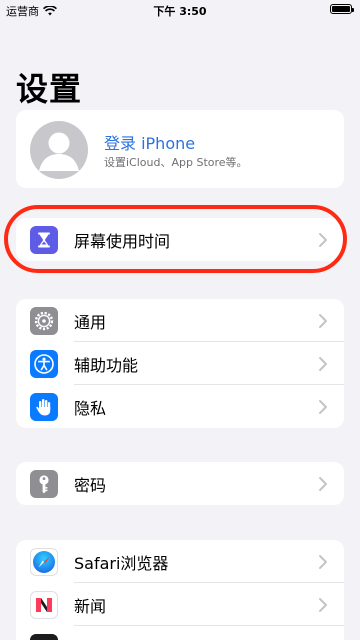 This screenshot has width=360, height=640. Describe the element at coordinates (59, 150) in the screenshot. I see `avatar-icon` at that location.